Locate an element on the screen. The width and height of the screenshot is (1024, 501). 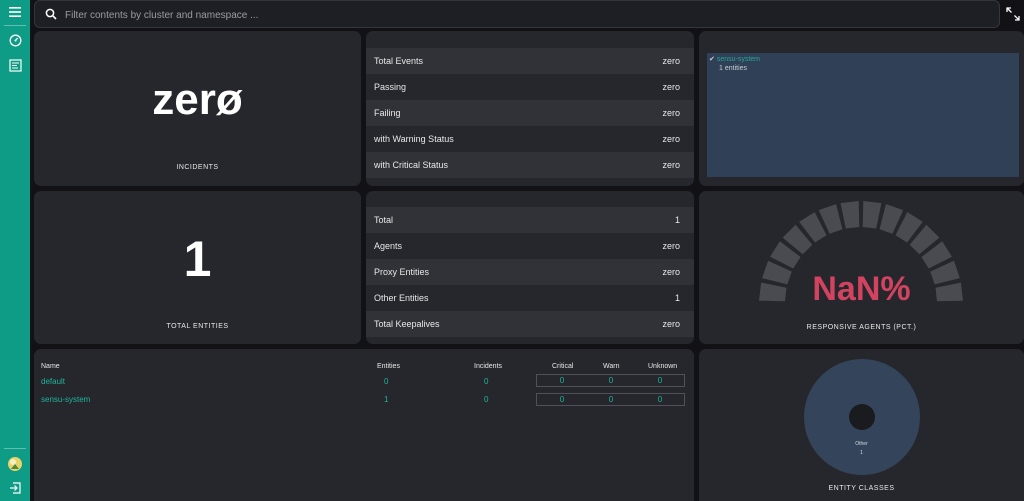
col-header-unknown: Unknown is located at coordinates (663, 366).